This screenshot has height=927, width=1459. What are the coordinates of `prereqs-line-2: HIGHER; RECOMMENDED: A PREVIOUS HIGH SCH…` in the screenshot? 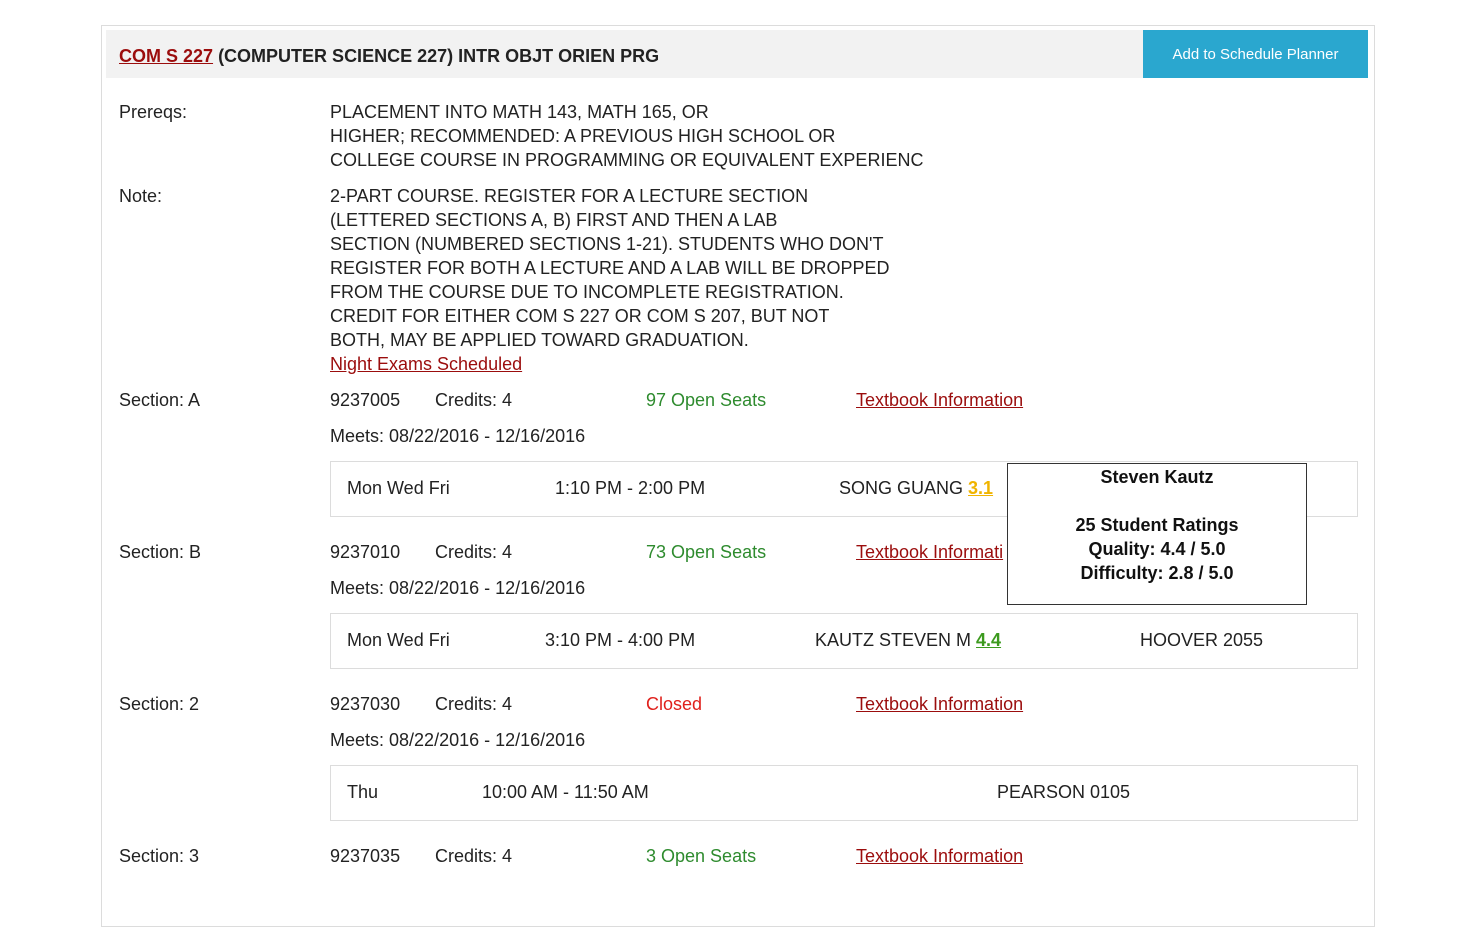 It's located at (583, 136).